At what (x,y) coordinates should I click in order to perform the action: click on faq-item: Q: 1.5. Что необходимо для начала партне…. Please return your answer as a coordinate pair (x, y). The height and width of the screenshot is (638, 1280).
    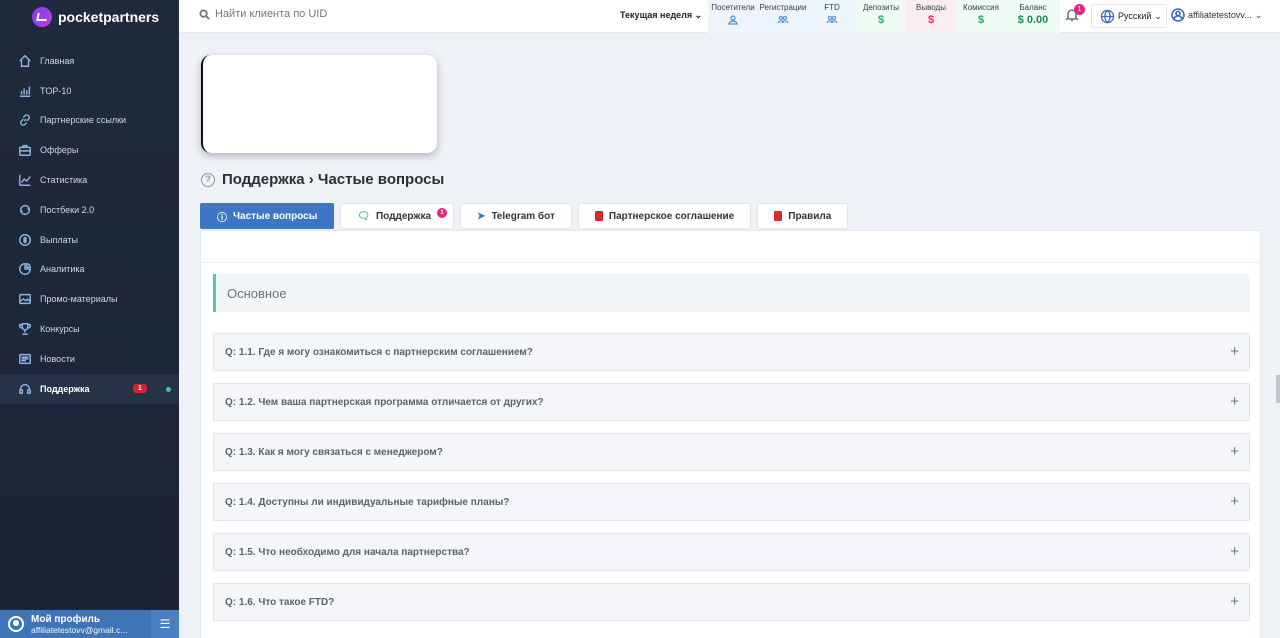
    Looking at the image, I should click on (731, 552).